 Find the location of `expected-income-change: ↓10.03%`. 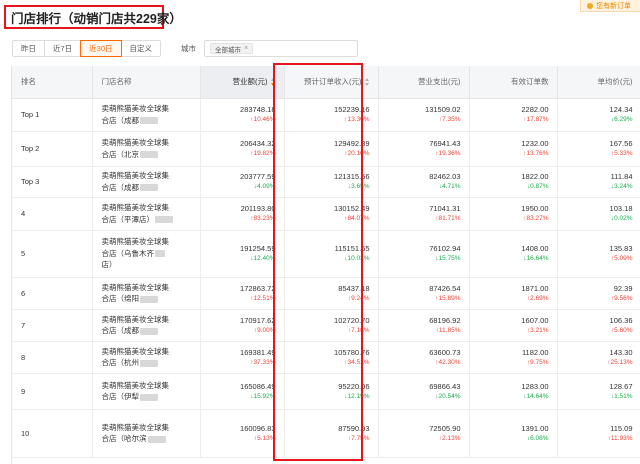

expected-income-change: ↓10.03% is located at coordinates (357, 258).